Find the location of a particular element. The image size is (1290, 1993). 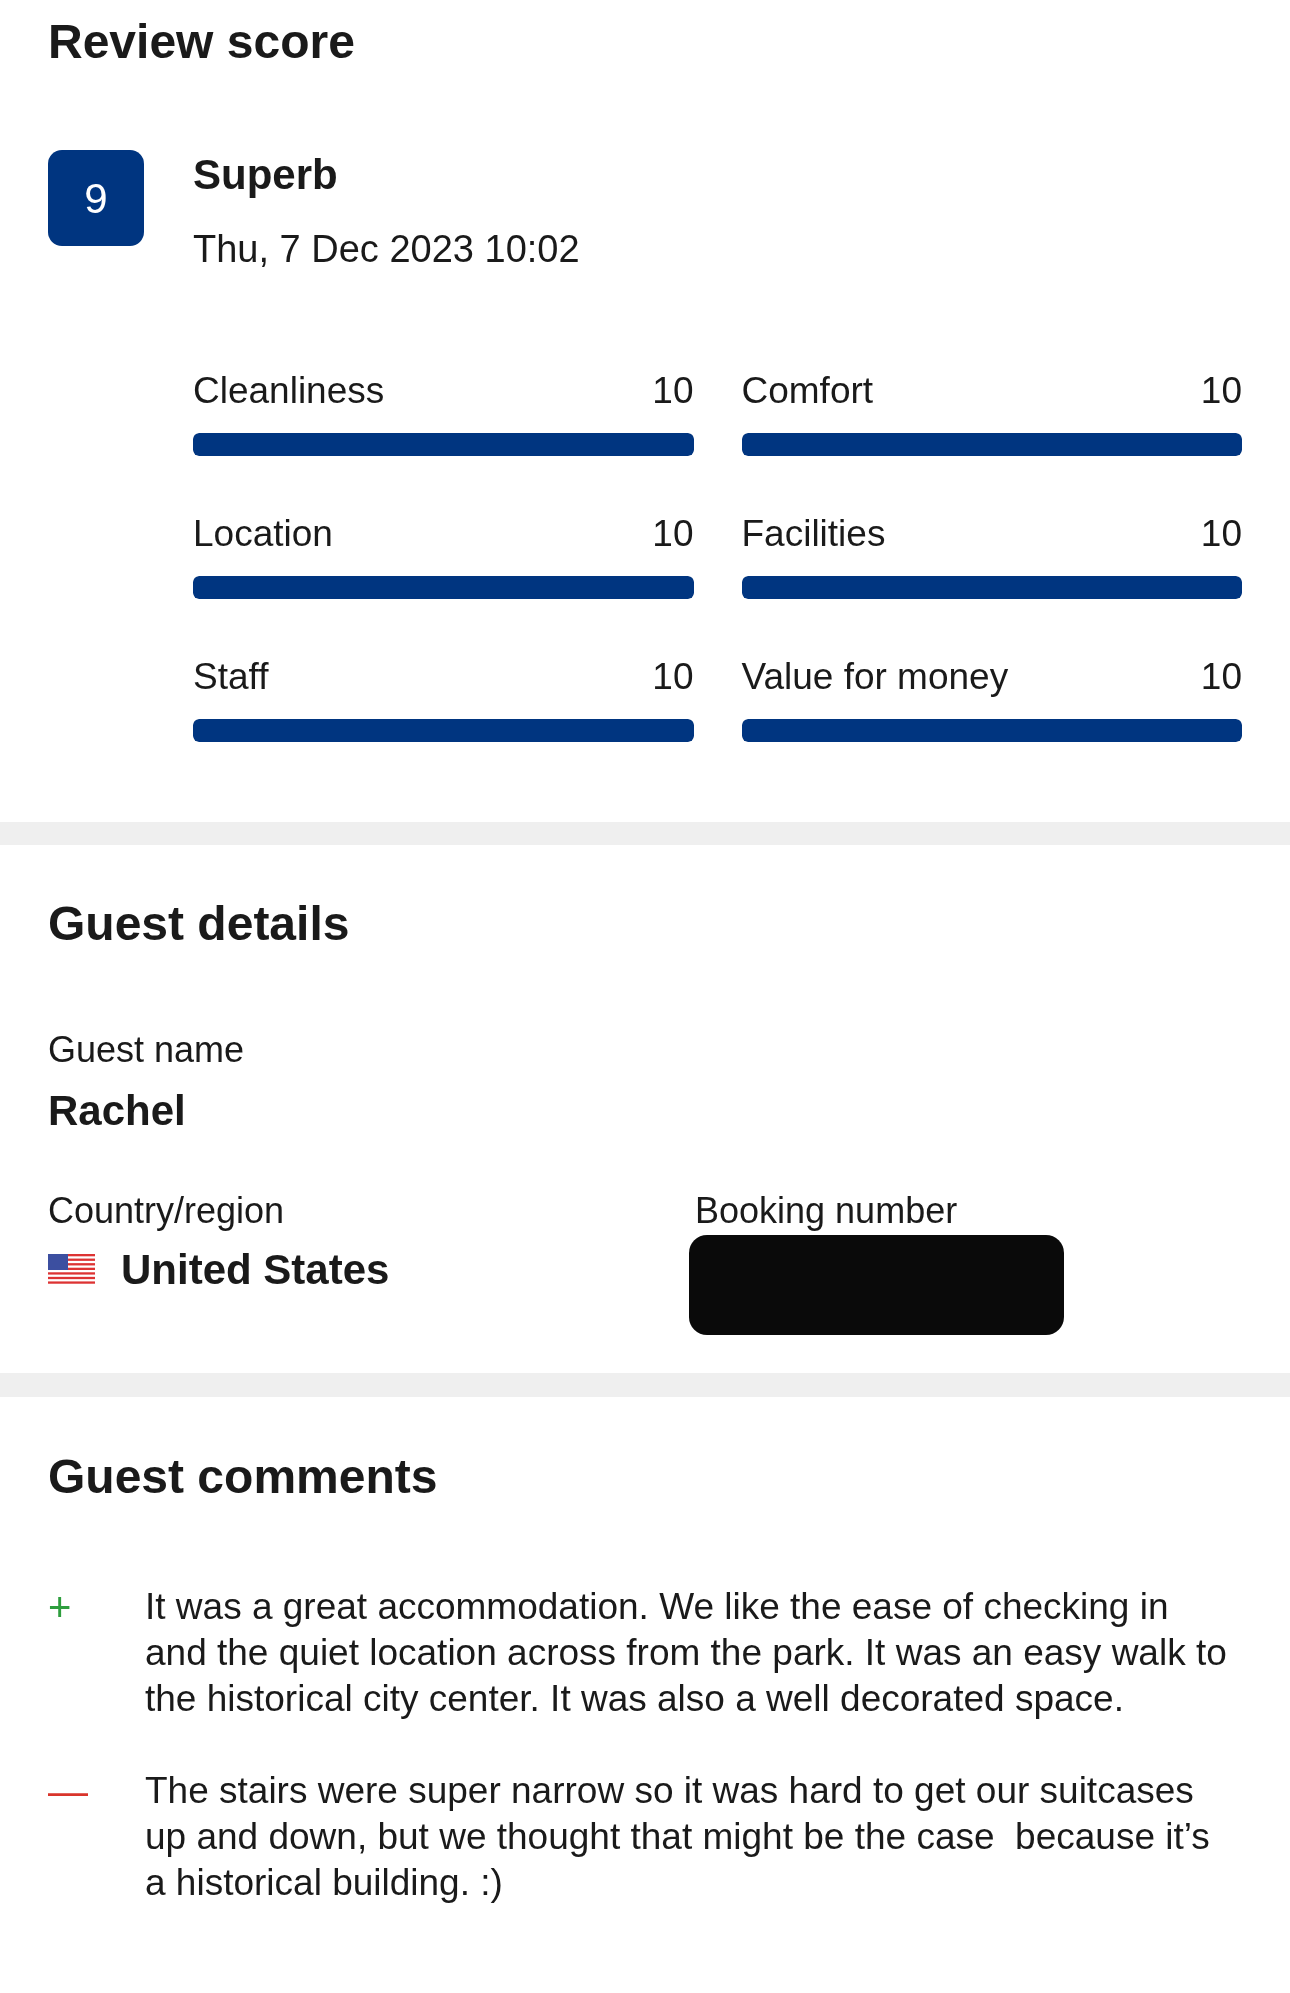

score-verdict: Superb is located at coordinates (265, 175).